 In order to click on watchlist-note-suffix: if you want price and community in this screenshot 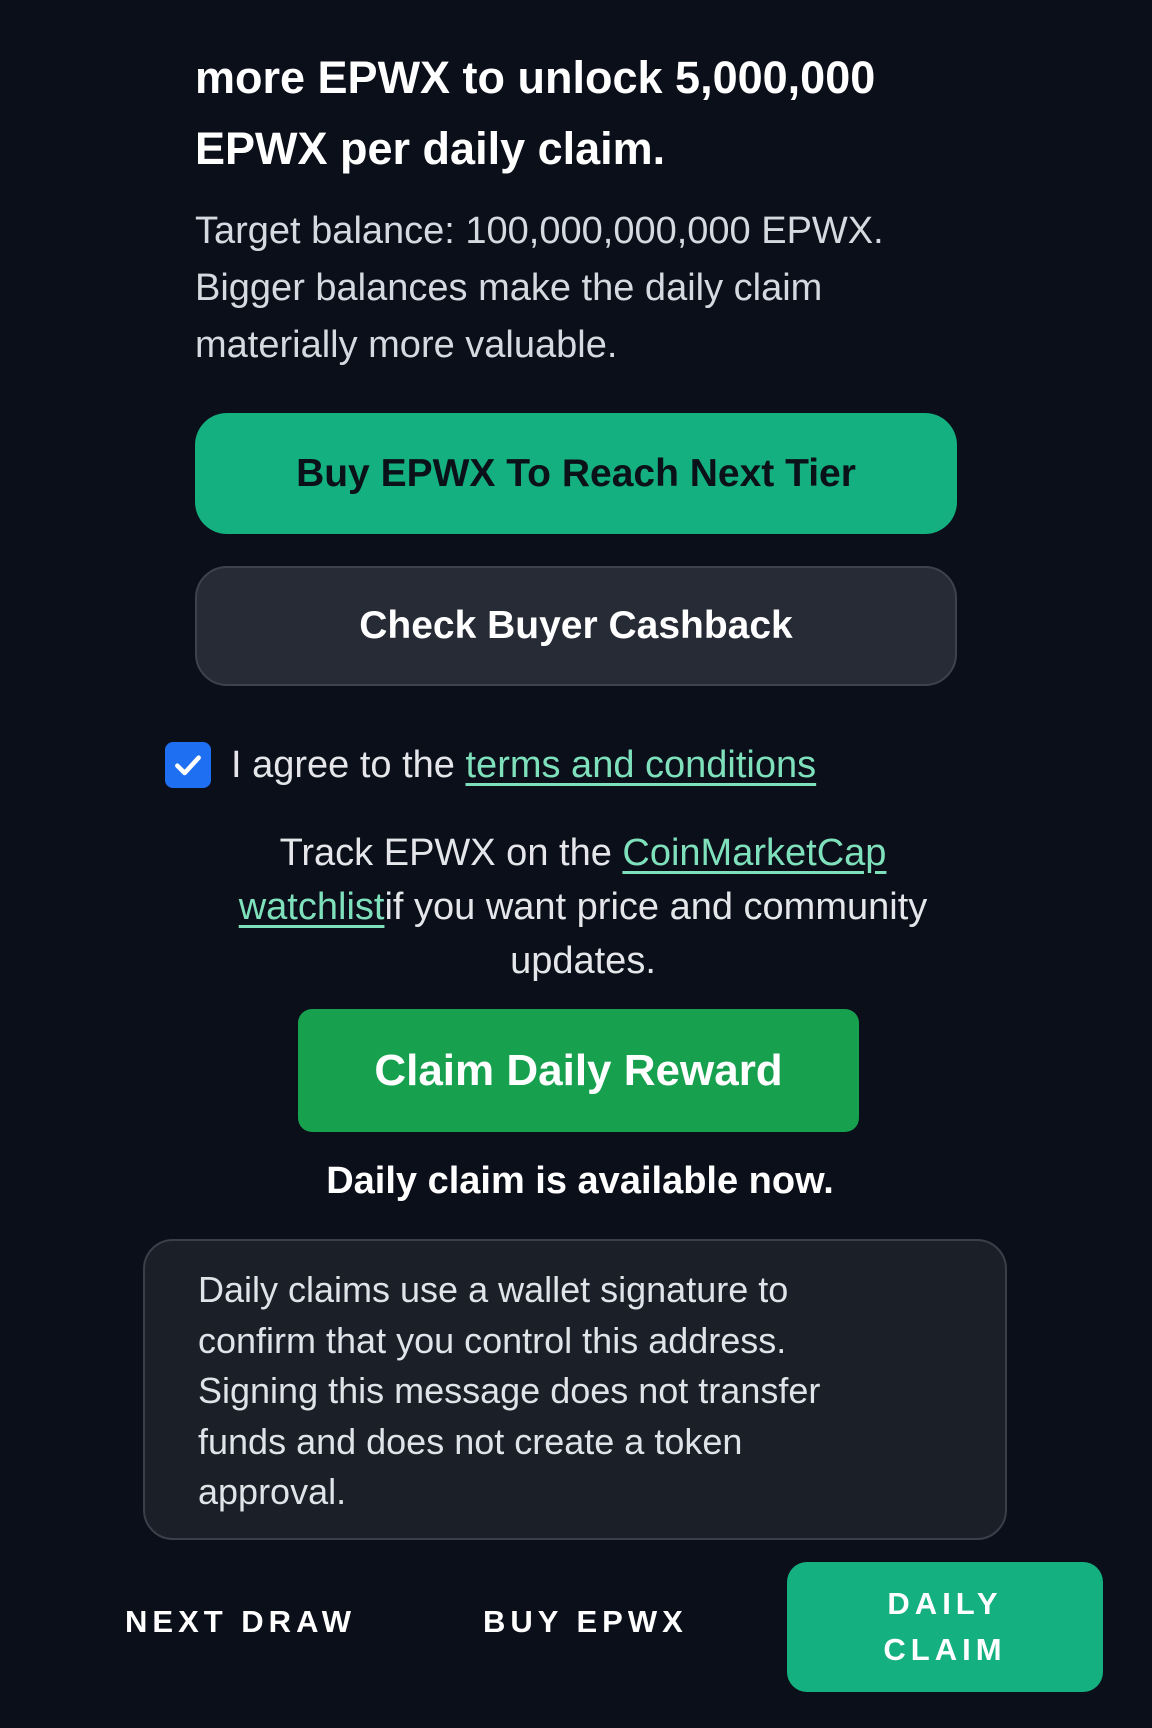, I will do `click(656, 907)`.